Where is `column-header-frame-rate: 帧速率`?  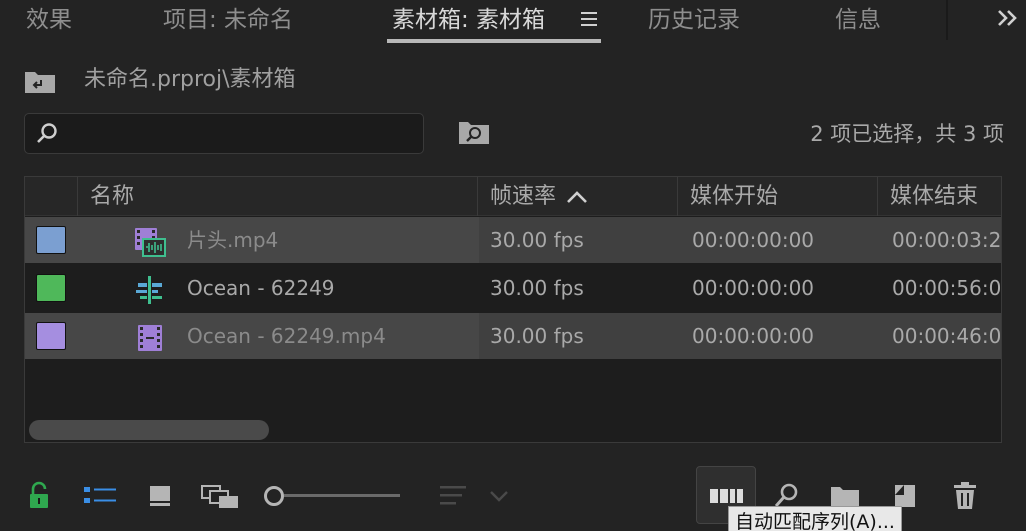
column-header-frame-rate: 帧速率 is located at coordinates (577, 196).